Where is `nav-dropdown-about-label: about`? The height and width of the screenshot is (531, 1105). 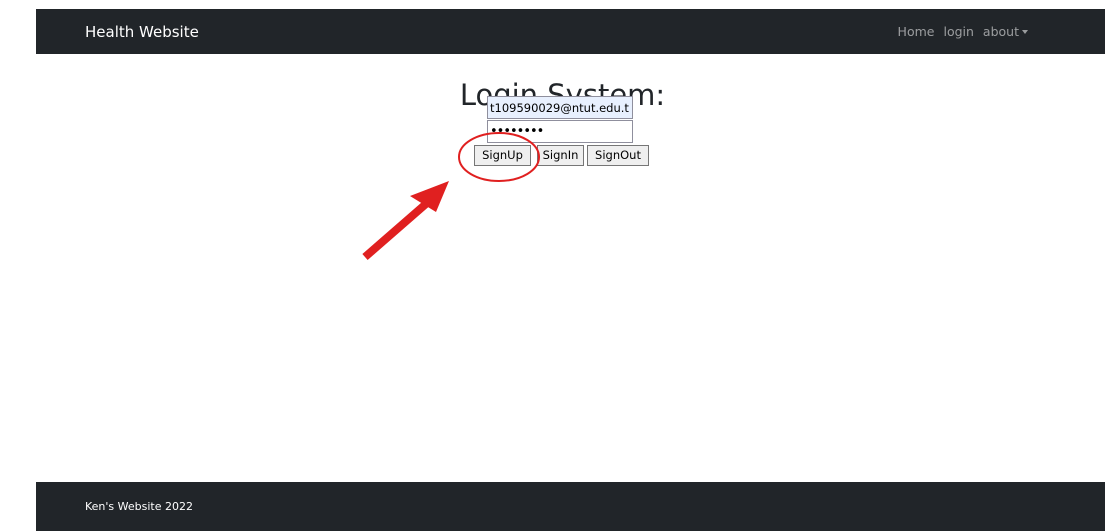
nav-dropdown-about-label: about is located at coordinates (1000, 31).